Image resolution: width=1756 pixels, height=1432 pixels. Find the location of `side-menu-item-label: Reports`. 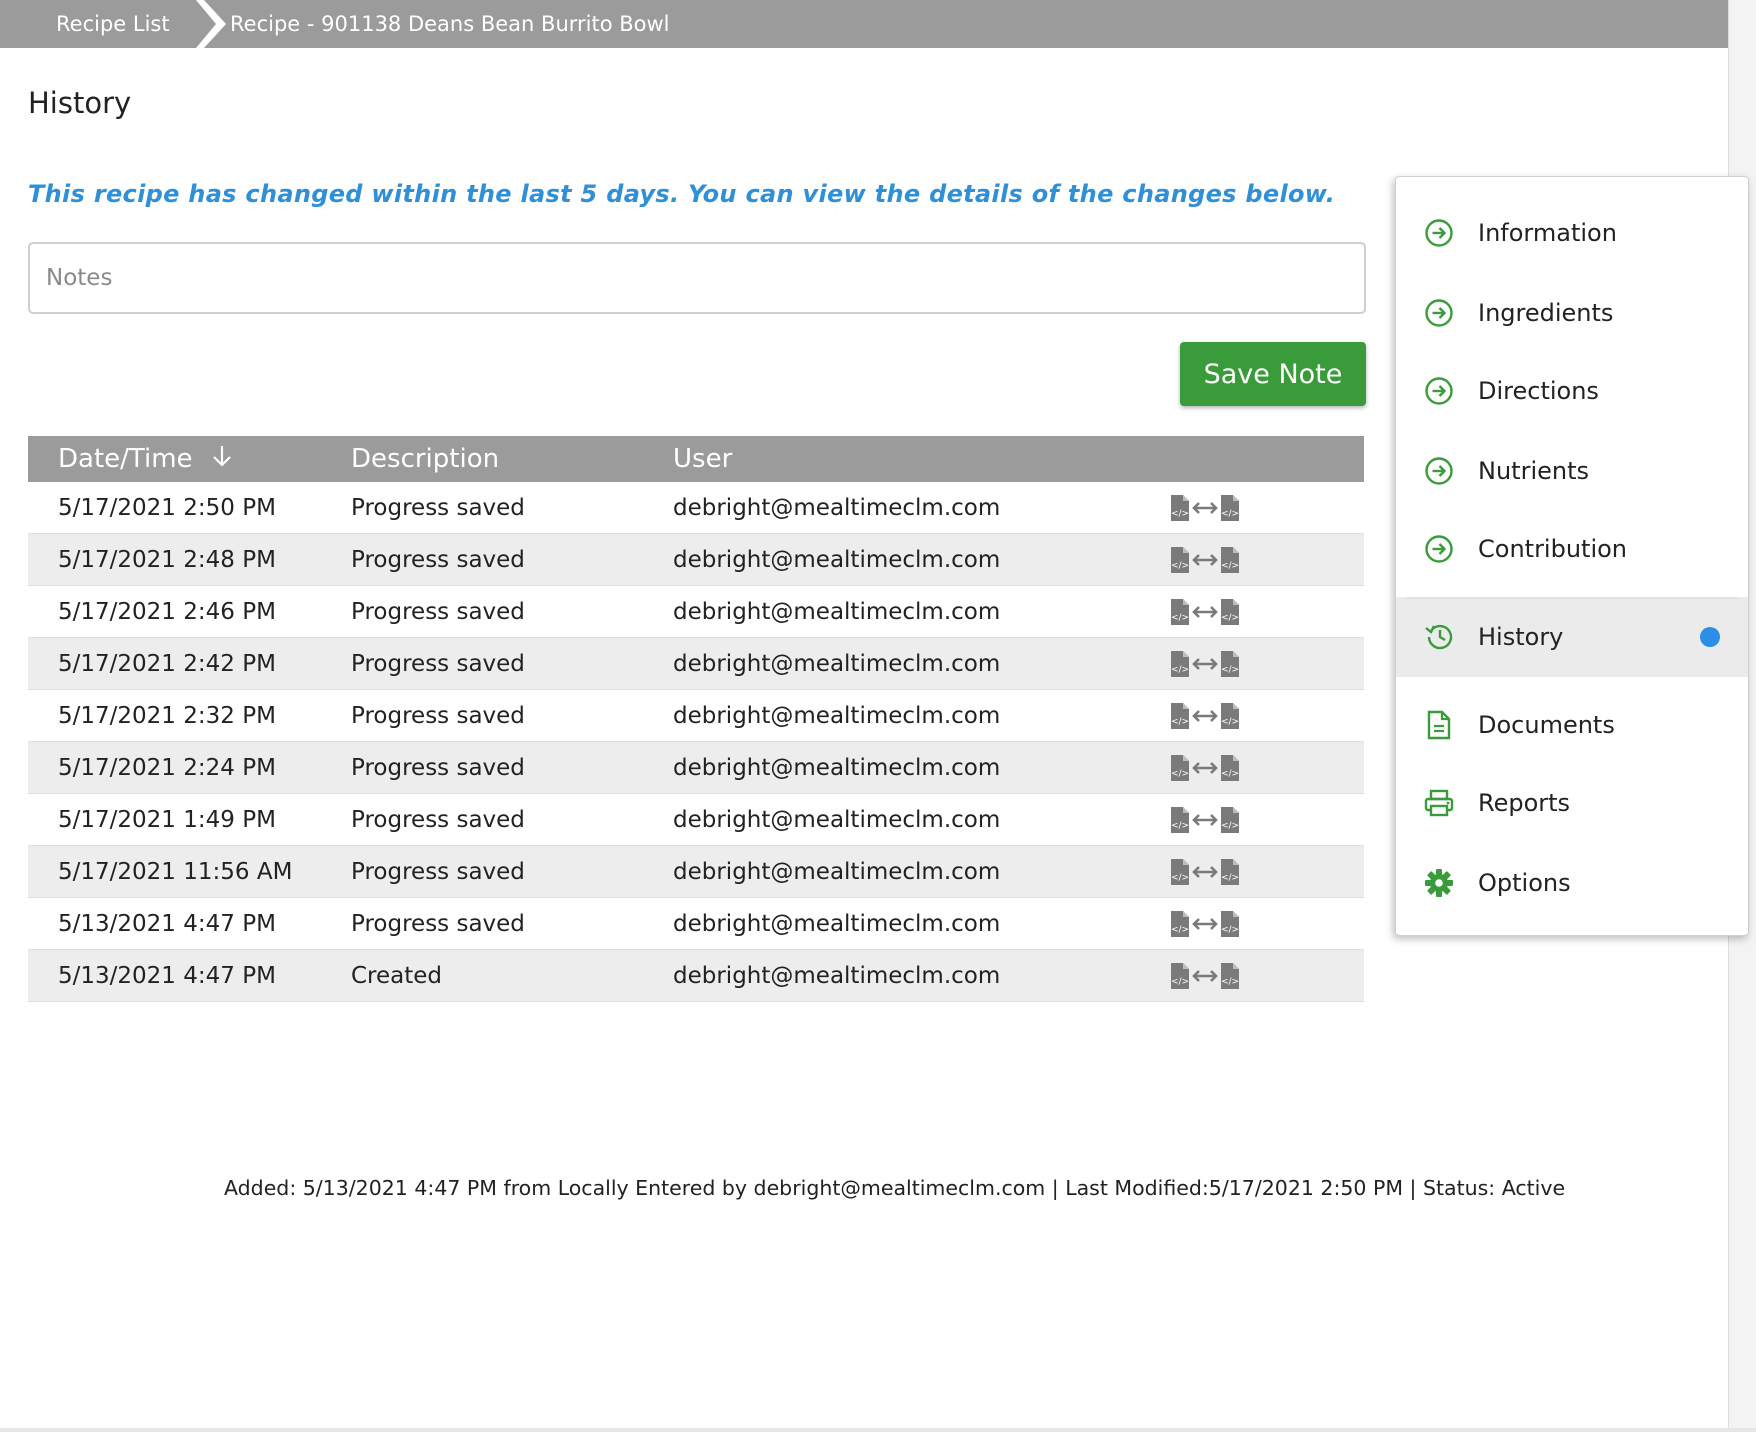

side-menu-item-label: Reports is located at coordinates (1524, 803).